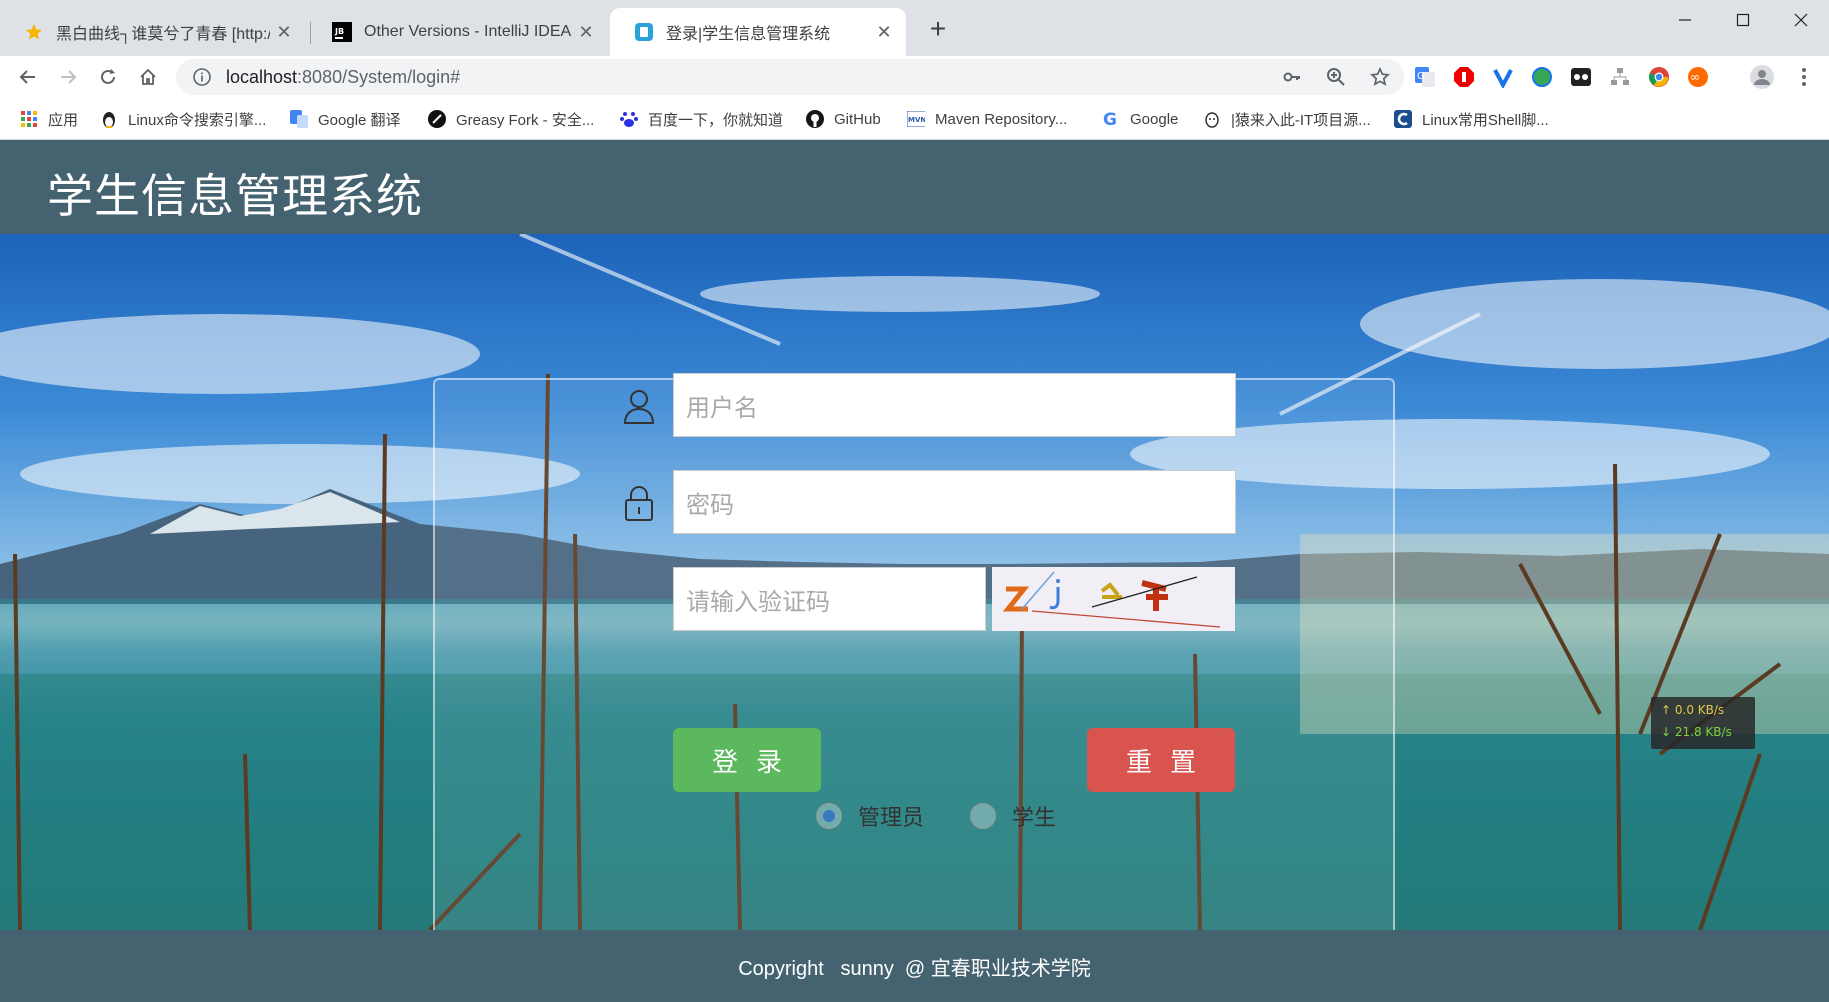 This screenshot has height=1002, width=1829. Describe the element at coordinates (1464, 77) in the screenshot. I see `adblock-extension-icon` at that location.